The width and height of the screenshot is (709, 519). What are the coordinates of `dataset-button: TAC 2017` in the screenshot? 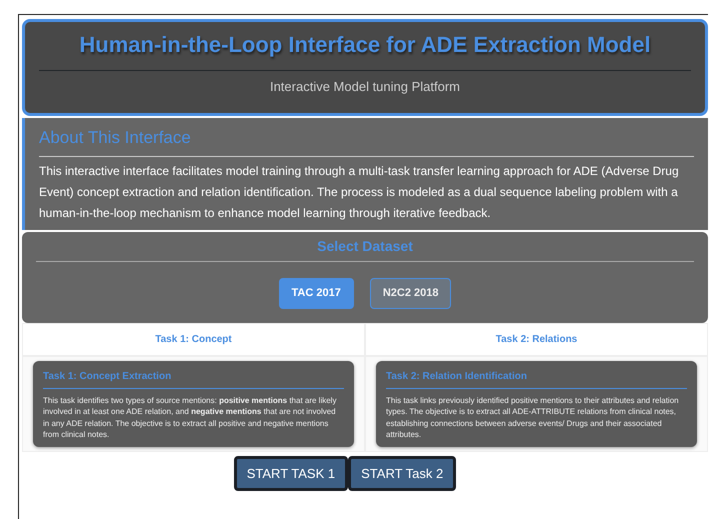 It's located at (316, 293).